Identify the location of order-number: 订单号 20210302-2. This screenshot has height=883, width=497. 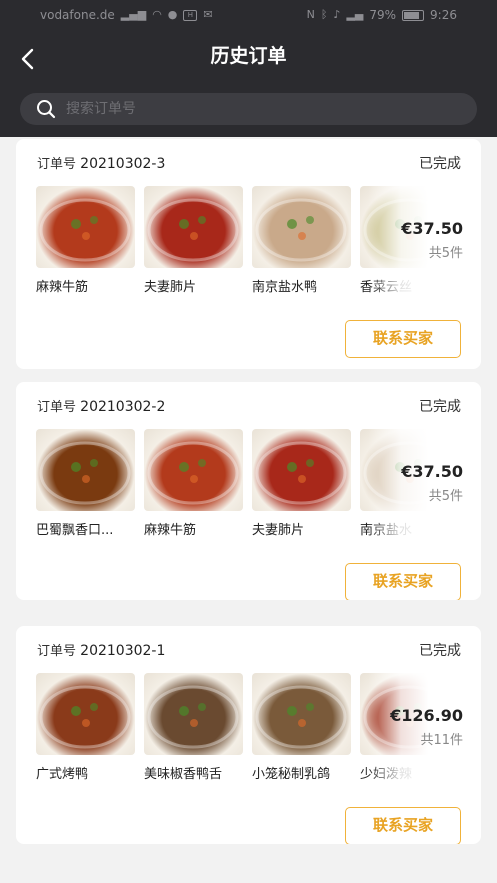
(101, 405).